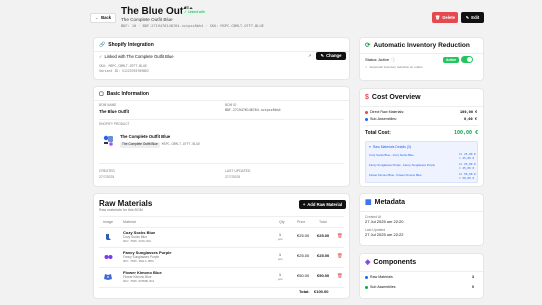 Image resolution: width=542 pixels, height=305 pixels. Describe the element at coordinates (467, 17) in the screenshot. I see `pencil-icon: ✎` at that location.